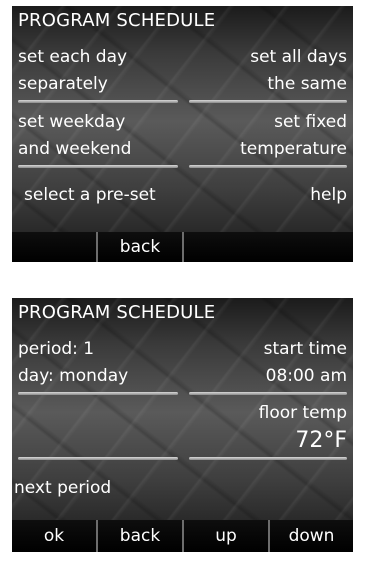  Describe the element at coordinates (306, 376) in the screenshot. I see `start-time-value: 08:00 am` at that location.